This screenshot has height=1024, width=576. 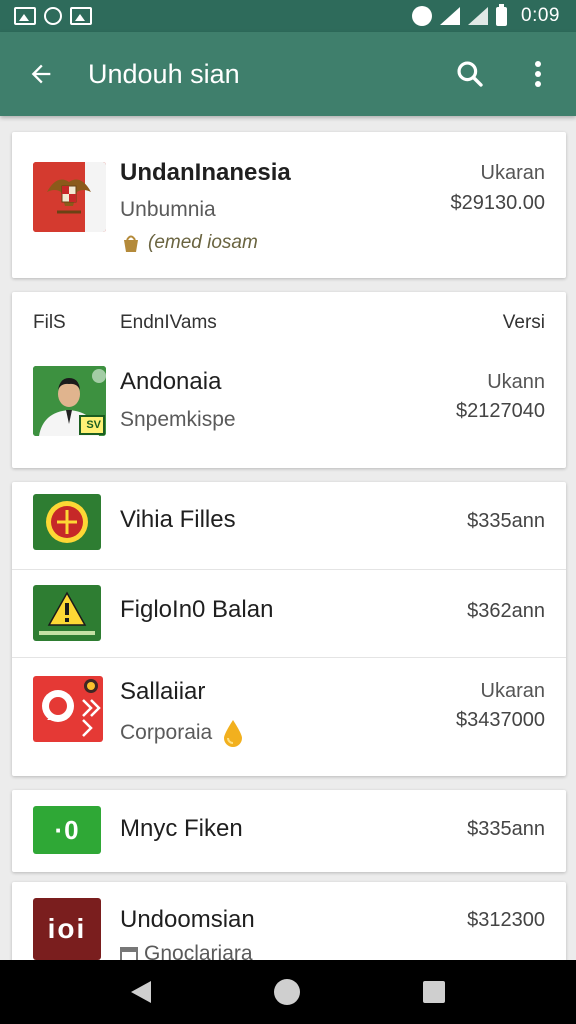 I want to click on price-value: $29130.00, so click(x=497, y=203).